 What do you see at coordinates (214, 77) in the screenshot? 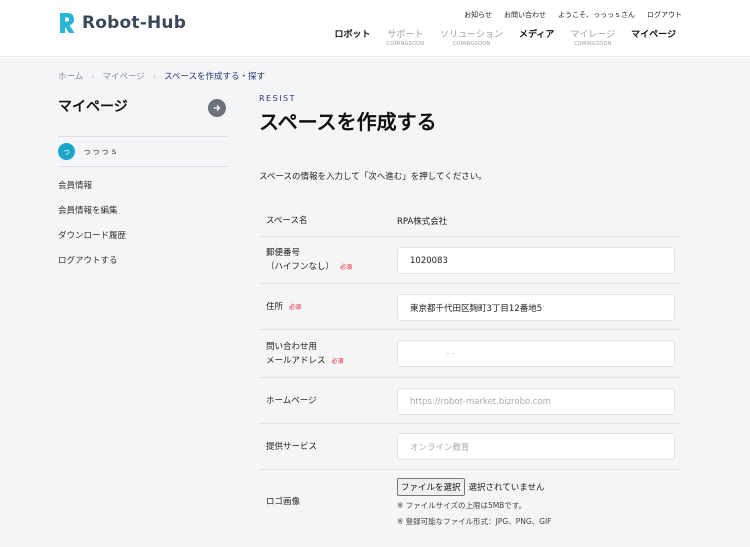
I see `breadcrumb-current: スペースを作成する・探す` at bounding box center [214, 77].